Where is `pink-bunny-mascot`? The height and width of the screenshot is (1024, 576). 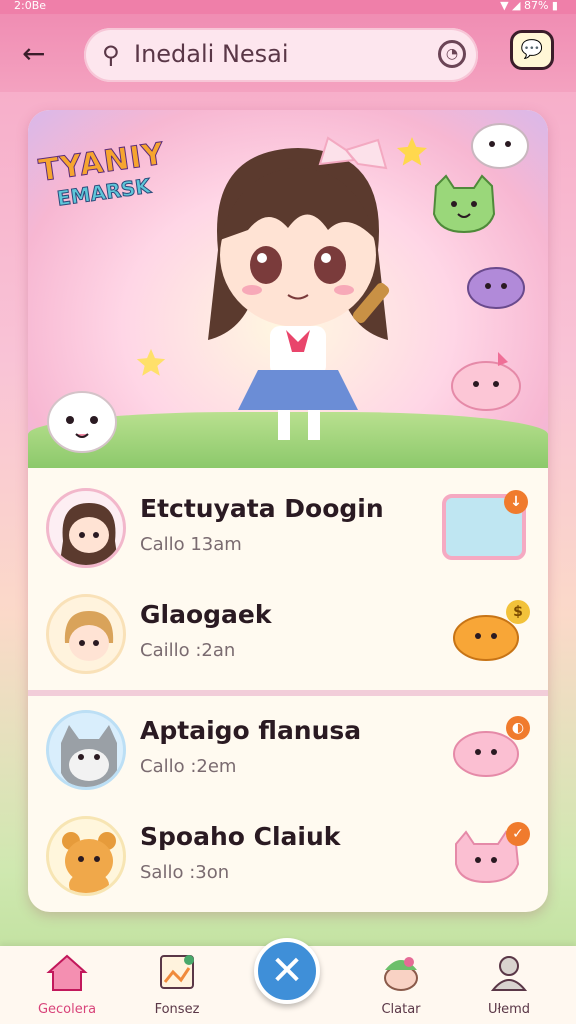 pink-bunny-mascot is located at coordinates (486, 381).